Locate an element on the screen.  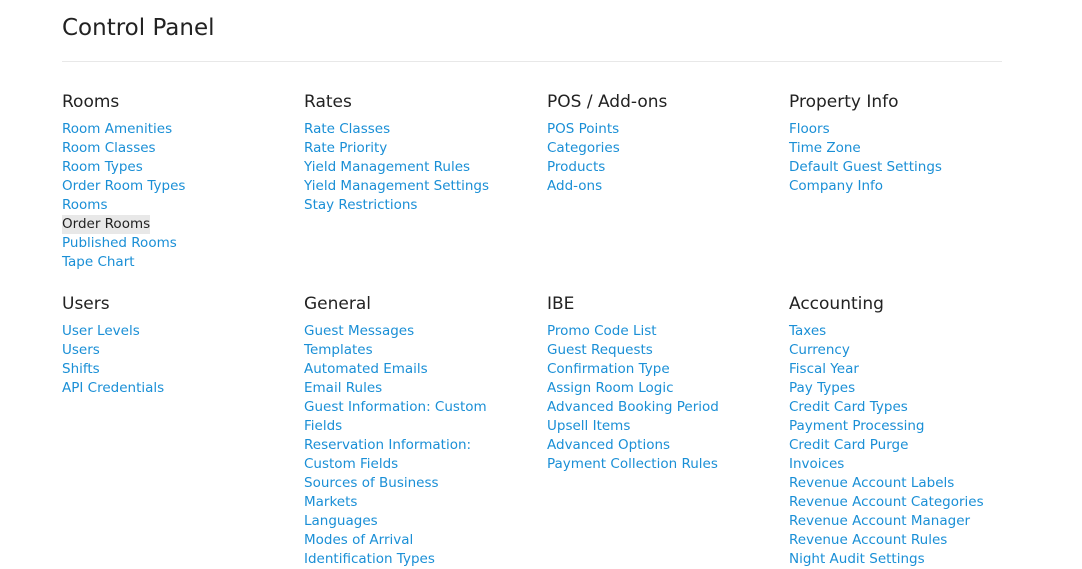
link-advanced-booking-period: Advanced Booking Period is located at coordinates (664, 407).